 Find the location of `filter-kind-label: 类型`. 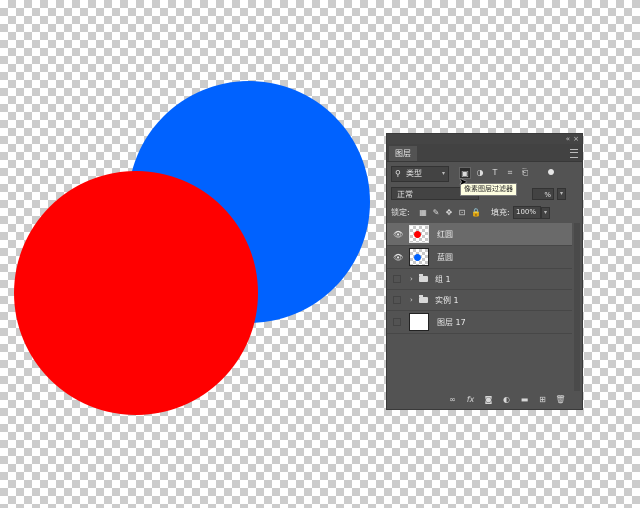

filter-kind-label: 类型 is located at coordinates (414, 173).